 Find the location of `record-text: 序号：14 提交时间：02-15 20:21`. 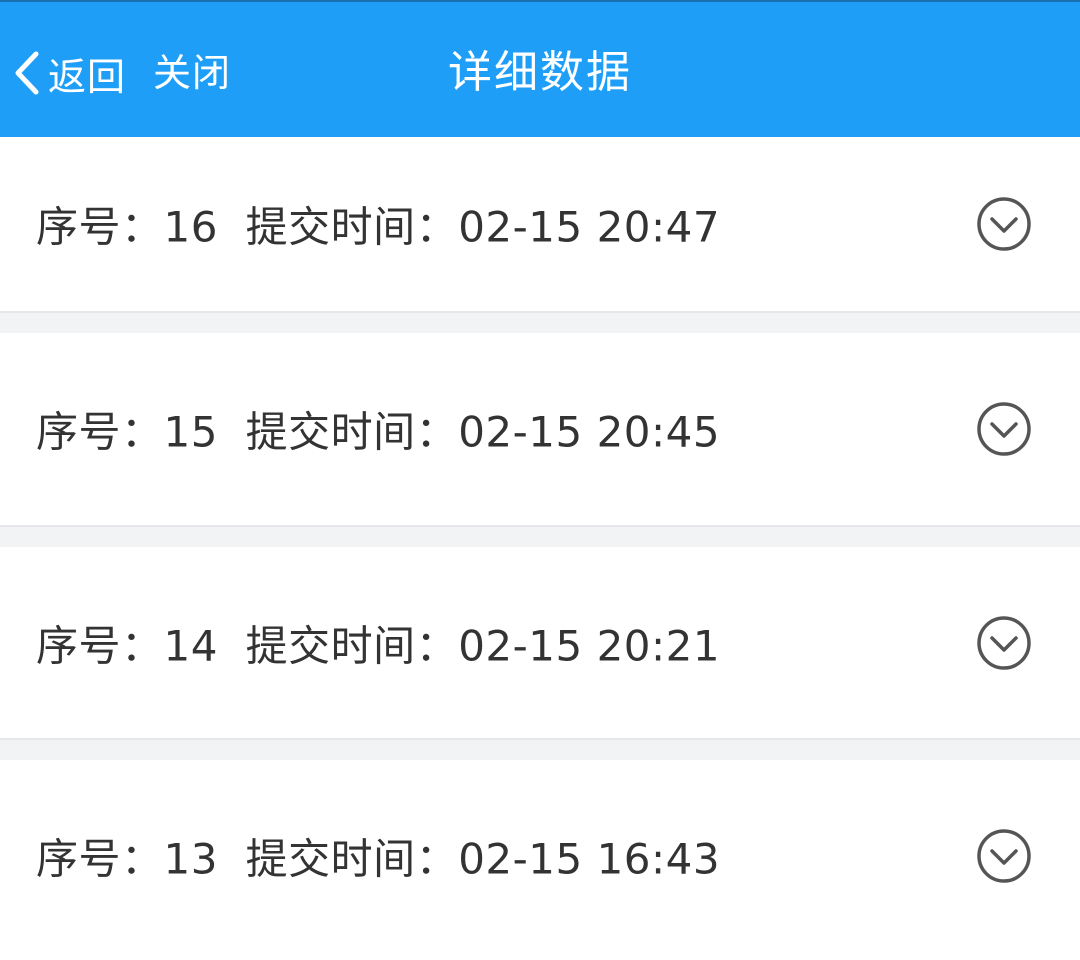

record-text: 序号：14 提交时间：02-15 20:21 is located at coordinates (378, 642).